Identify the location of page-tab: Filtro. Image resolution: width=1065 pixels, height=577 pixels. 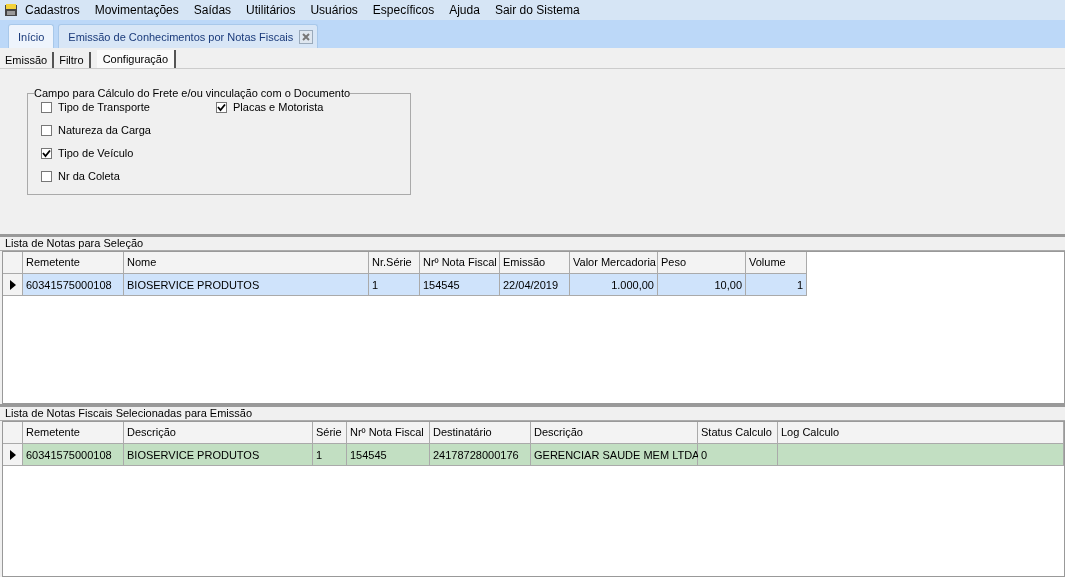
(72, 60).